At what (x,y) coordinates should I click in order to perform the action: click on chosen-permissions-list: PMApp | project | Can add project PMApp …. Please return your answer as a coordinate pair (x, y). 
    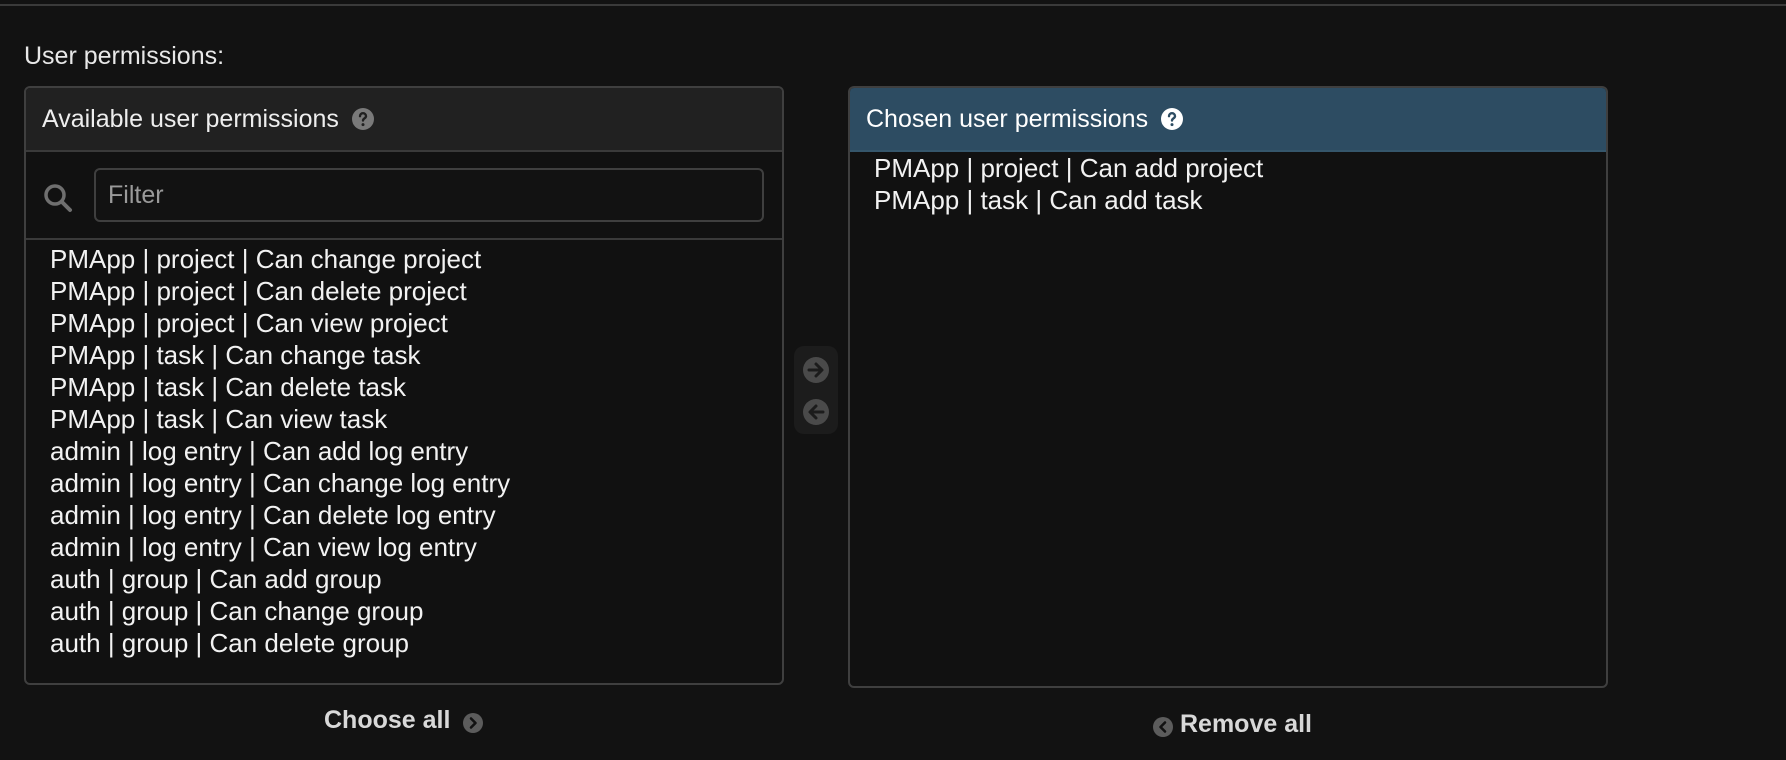
    Looking at the image, I should click on (1228, 184).